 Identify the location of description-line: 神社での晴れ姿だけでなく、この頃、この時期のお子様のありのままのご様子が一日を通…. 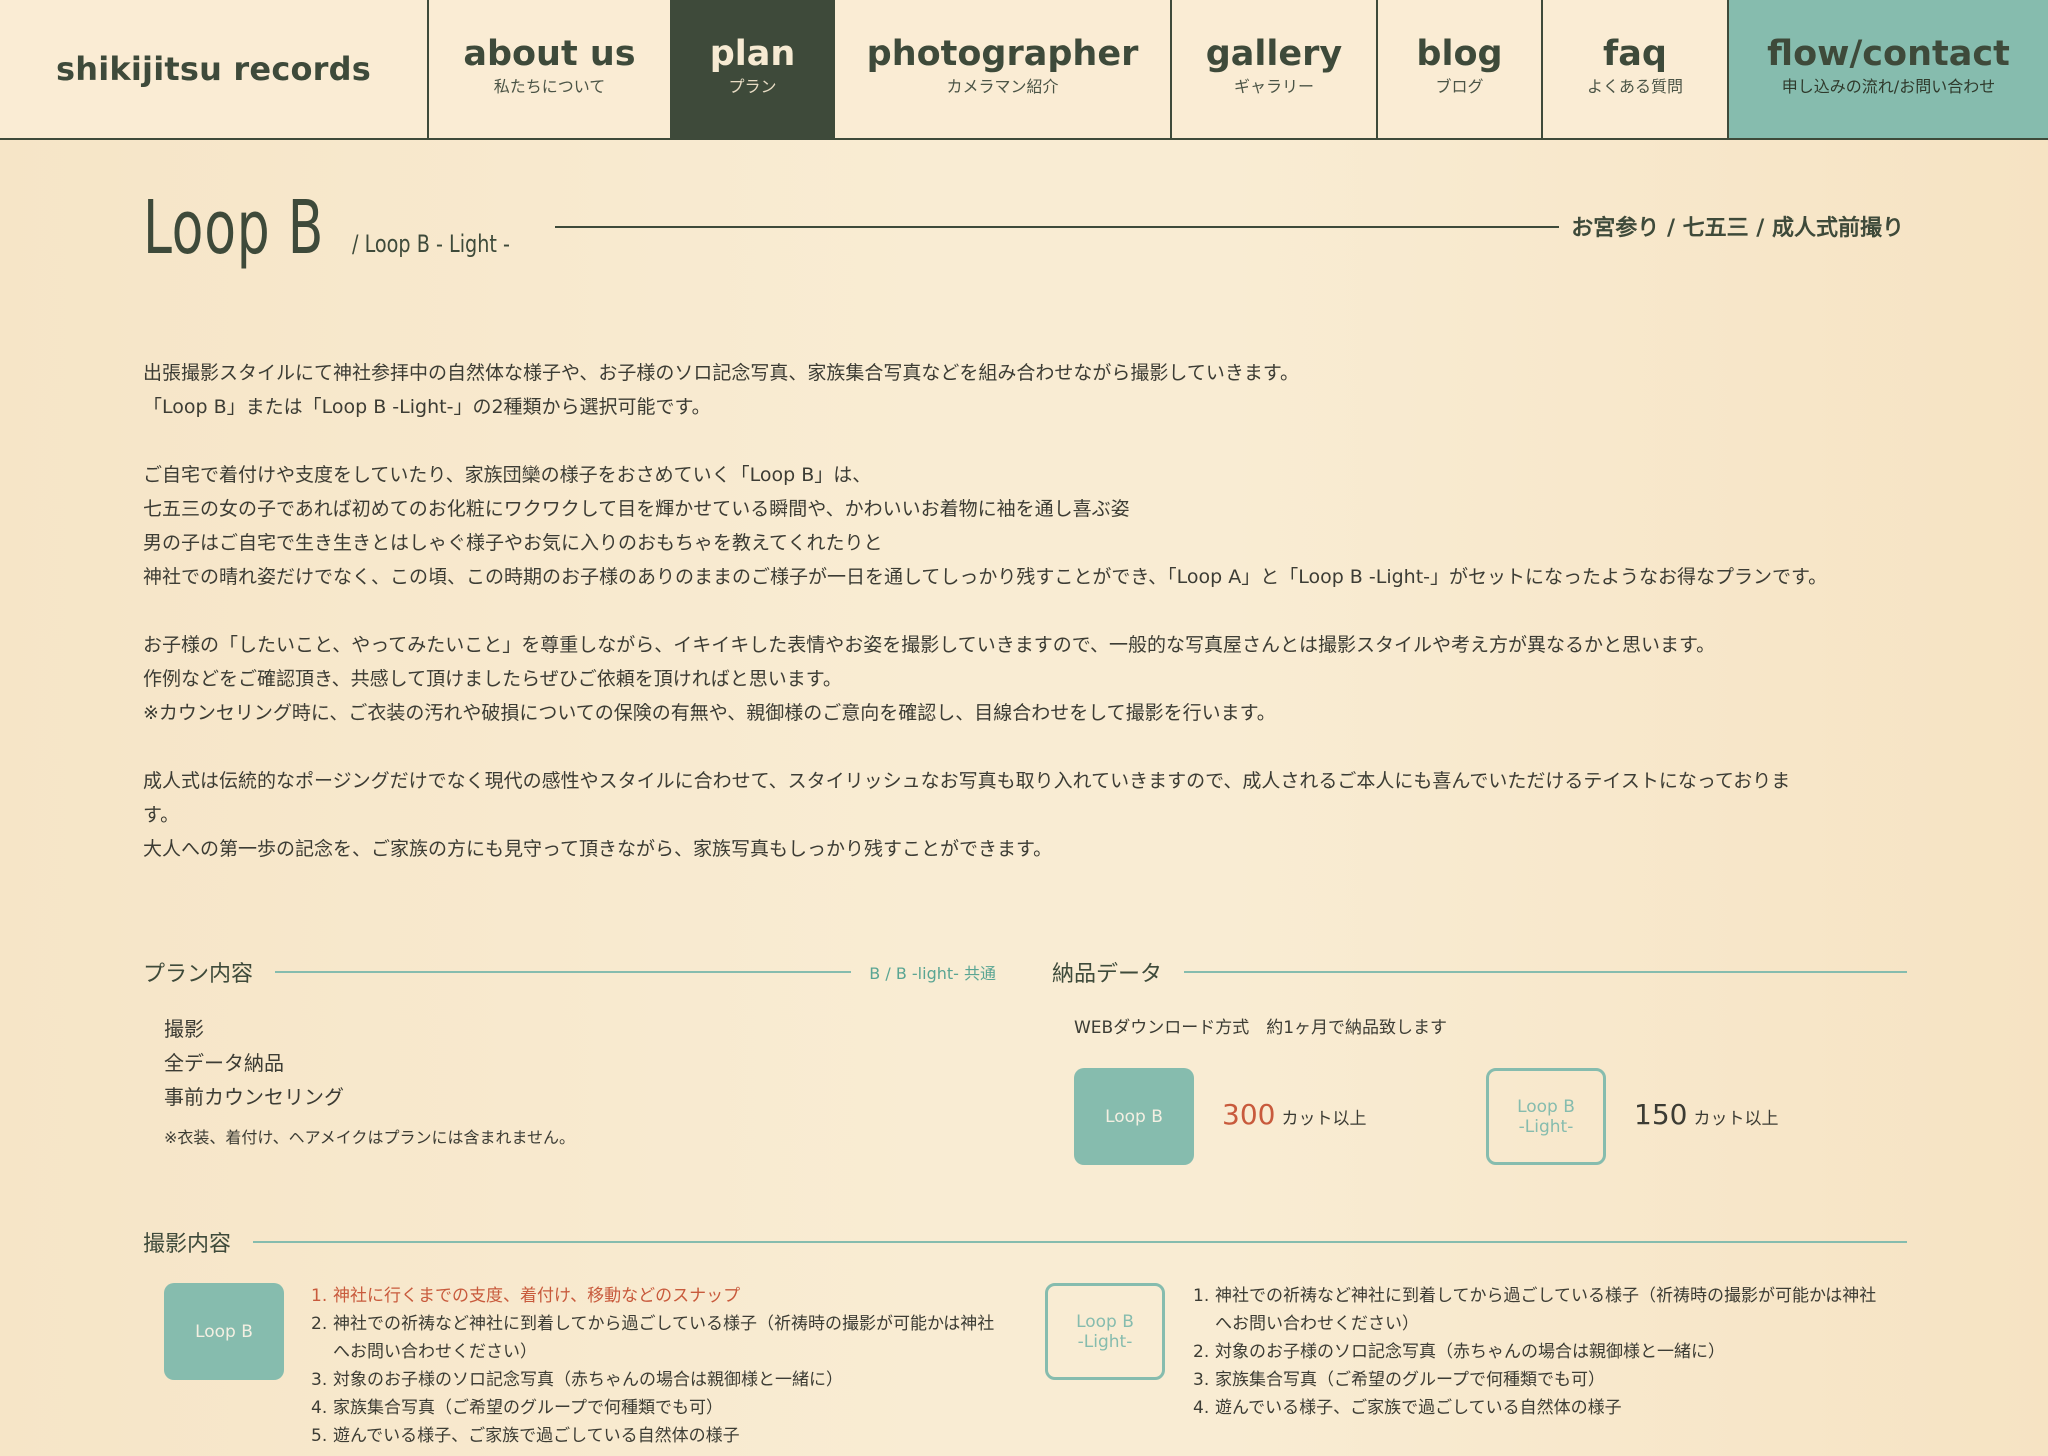
(985, 577).